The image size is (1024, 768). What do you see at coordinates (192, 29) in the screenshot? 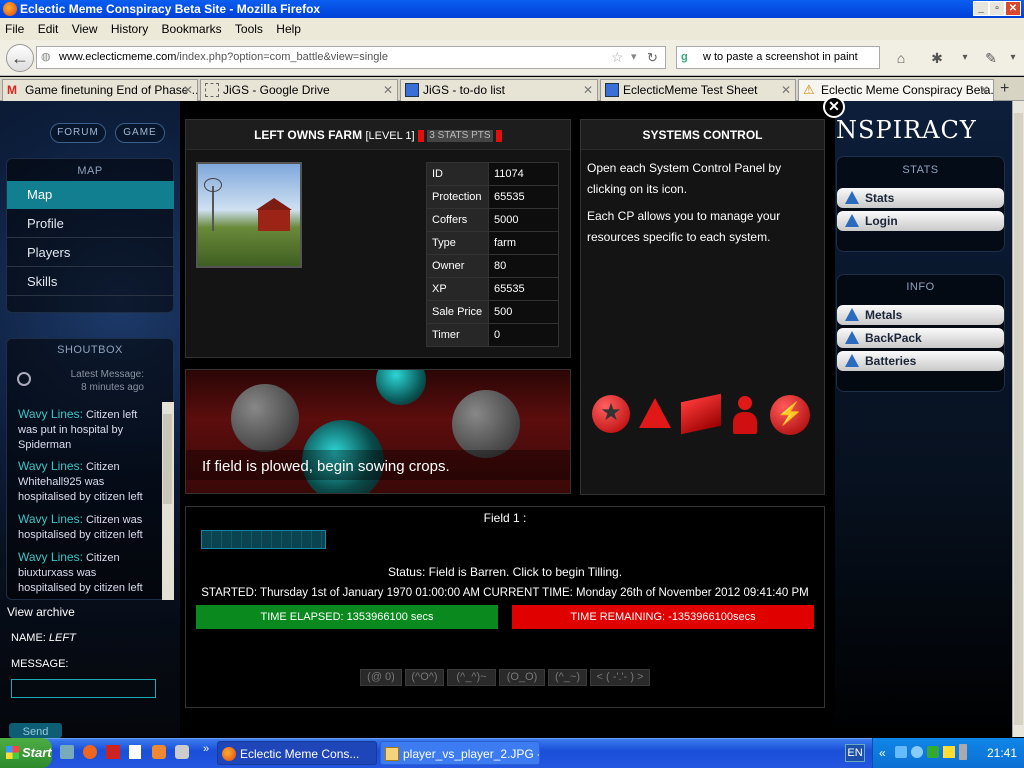
I see `menu-bookmarks: Bookmarks` at bounding box center [192, 29].